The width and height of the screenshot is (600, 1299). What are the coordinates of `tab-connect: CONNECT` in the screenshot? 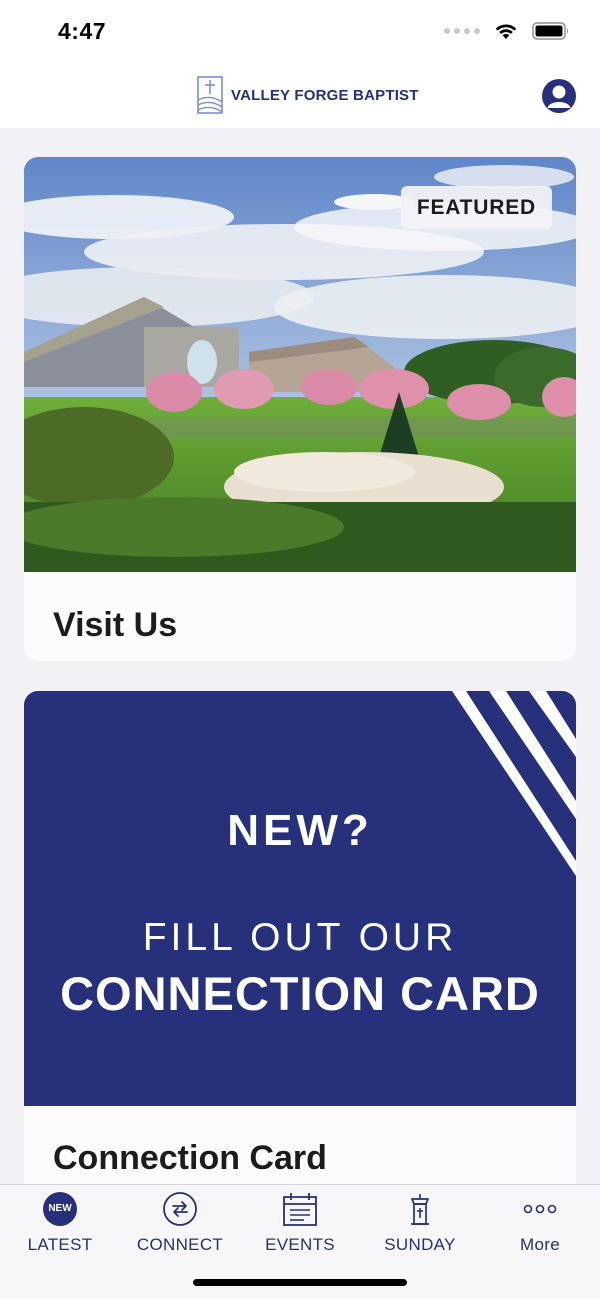 It's located at (180, 1225).